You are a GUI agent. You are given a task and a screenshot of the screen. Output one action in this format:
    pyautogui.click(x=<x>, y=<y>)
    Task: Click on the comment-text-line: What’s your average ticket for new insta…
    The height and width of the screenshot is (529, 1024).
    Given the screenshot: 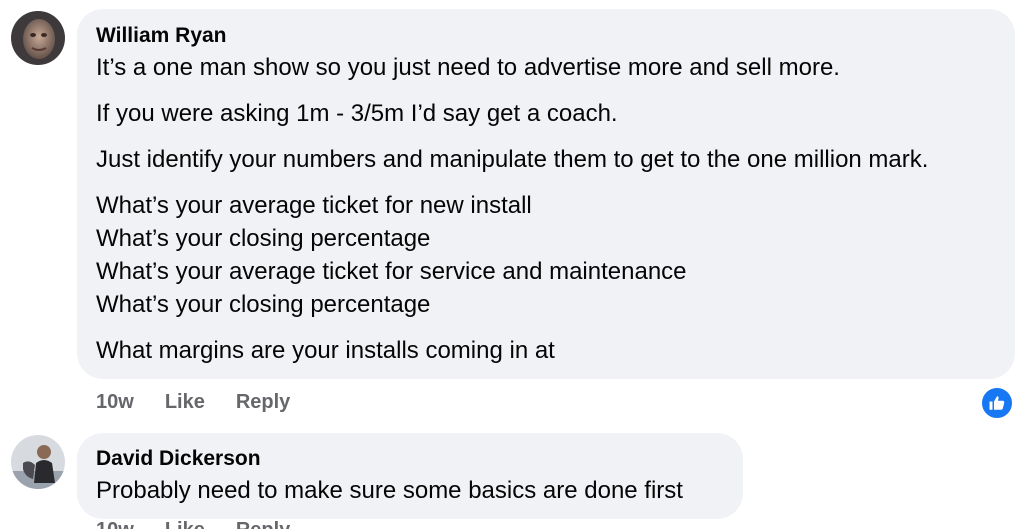 What is the action you would take?
    pyautogui.click(x=314, y=205)
    